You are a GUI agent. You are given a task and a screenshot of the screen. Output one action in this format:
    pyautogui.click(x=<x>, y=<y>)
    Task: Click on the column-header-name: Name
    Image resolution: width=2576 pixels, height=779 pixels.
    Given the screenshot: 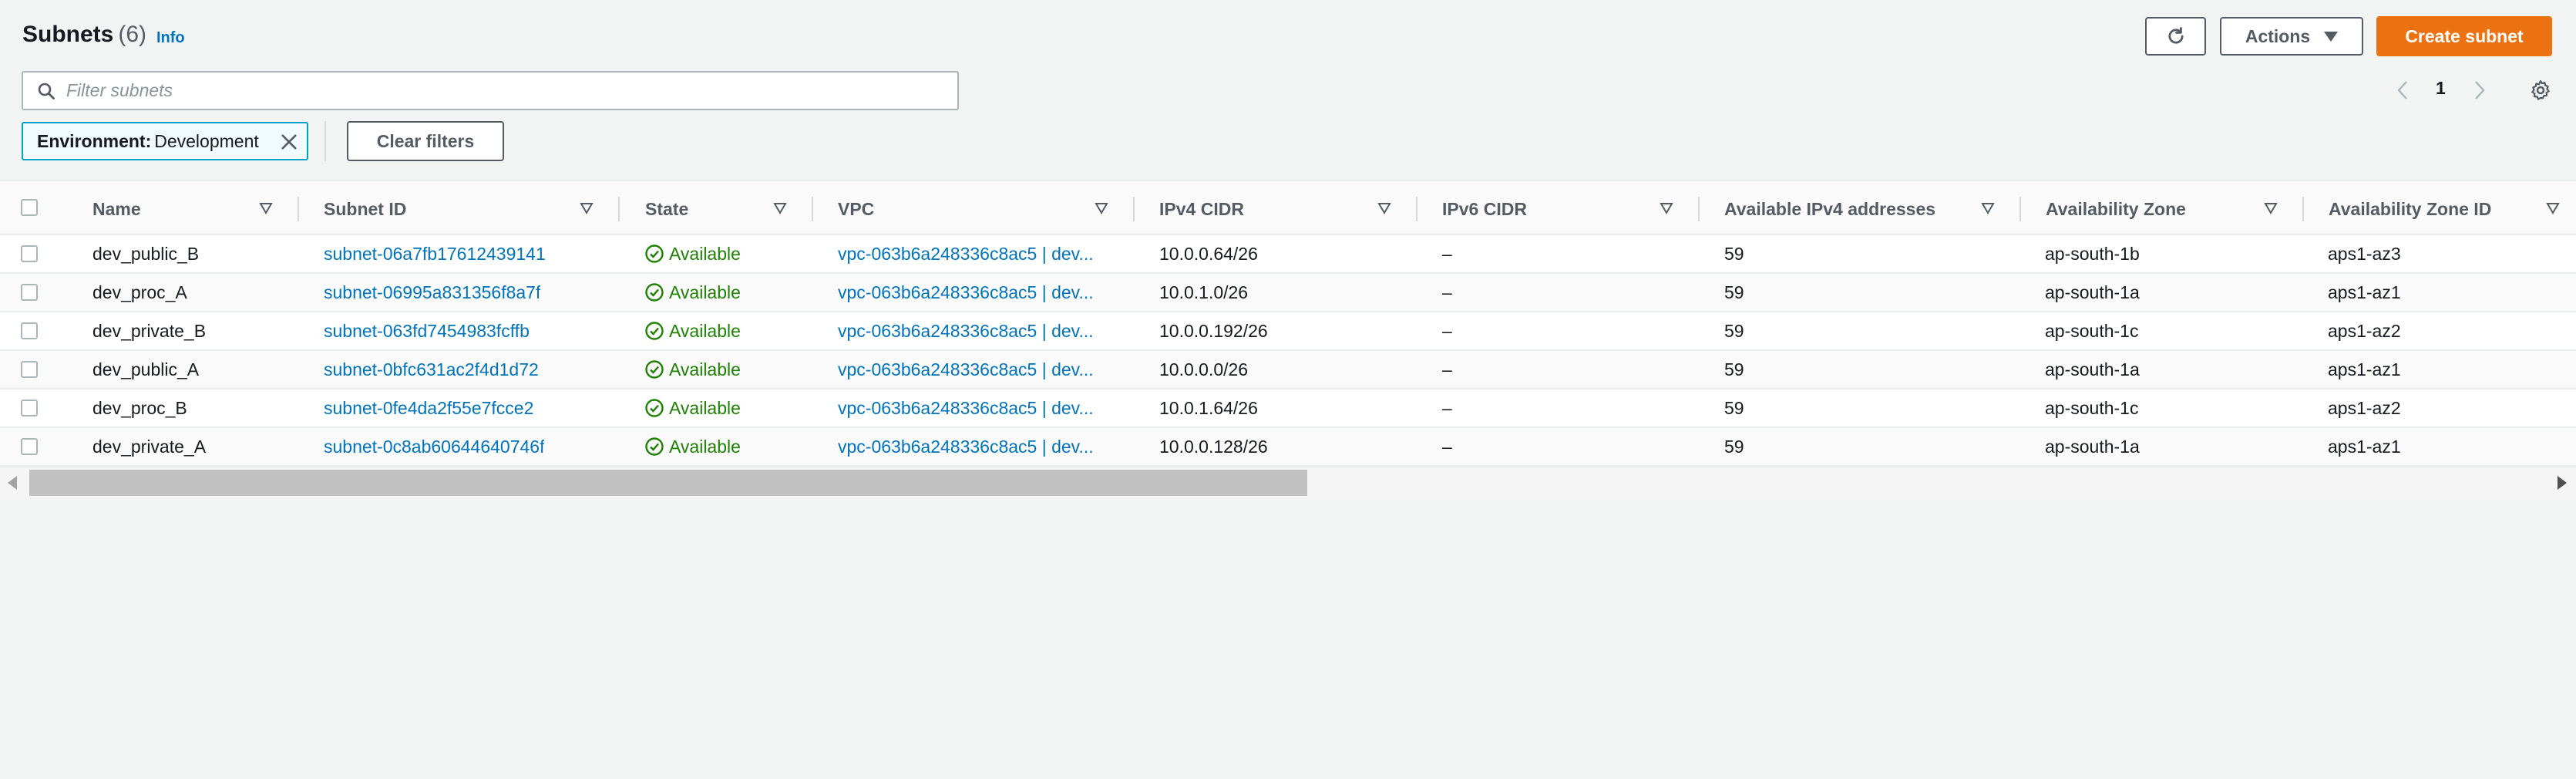 What is the action you would take?
    pyautogui.click(x=116, y=209)
    